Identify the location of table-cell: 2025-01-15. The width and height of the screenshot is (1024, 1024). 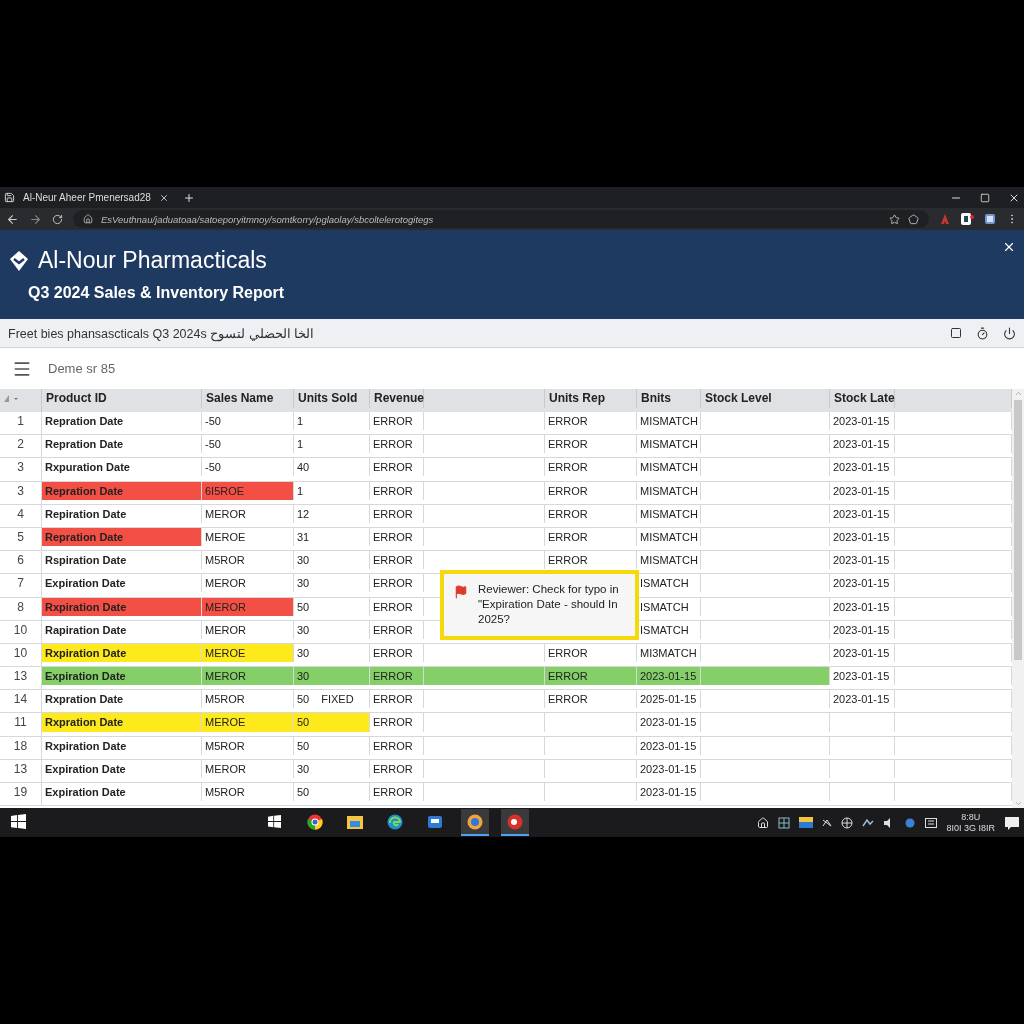
(669, 699).